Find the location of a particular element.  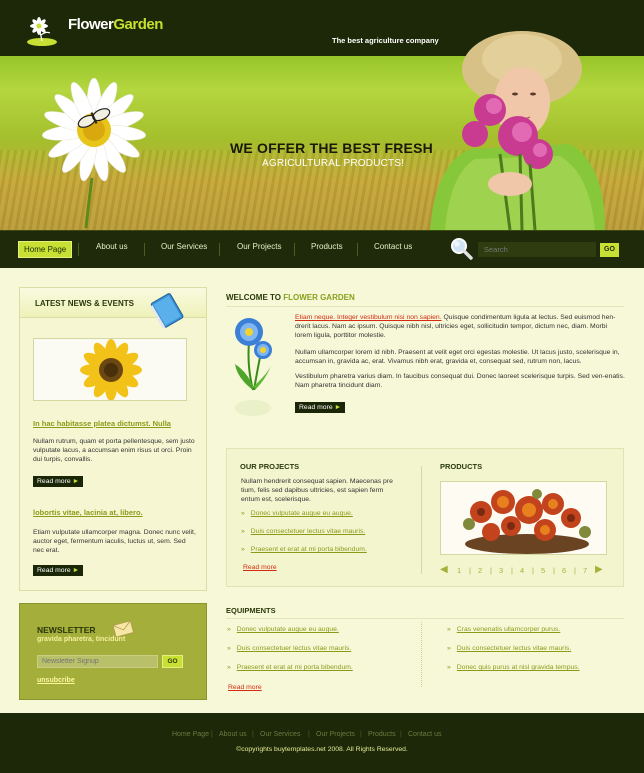

promo-headline: WE OFFER THE BEST FRESH is located at coordinates (331, 148).